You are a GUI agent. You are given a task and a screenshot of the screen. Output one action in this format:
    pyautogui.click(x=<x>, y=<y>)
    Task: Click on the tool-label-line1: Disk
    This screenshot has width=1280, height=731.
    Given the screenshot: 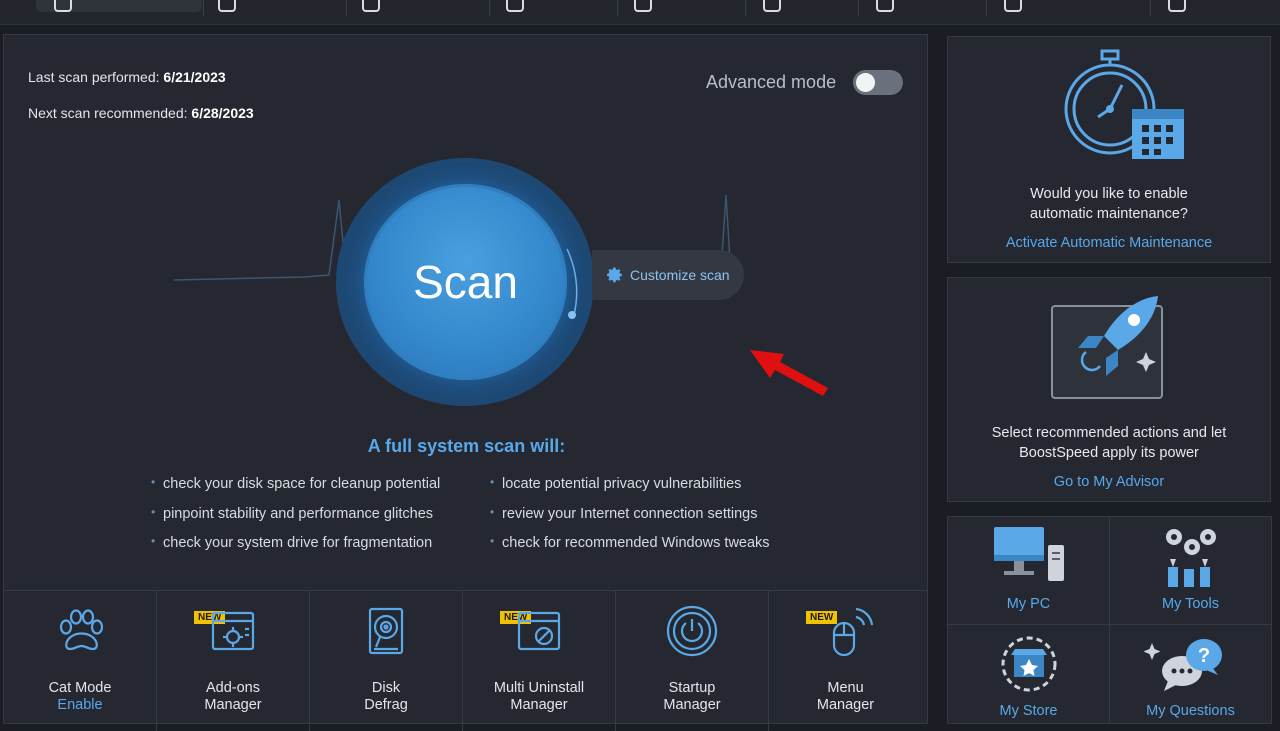 What is the action you would take?
    pyautogui.click(x=386, y=688)
    